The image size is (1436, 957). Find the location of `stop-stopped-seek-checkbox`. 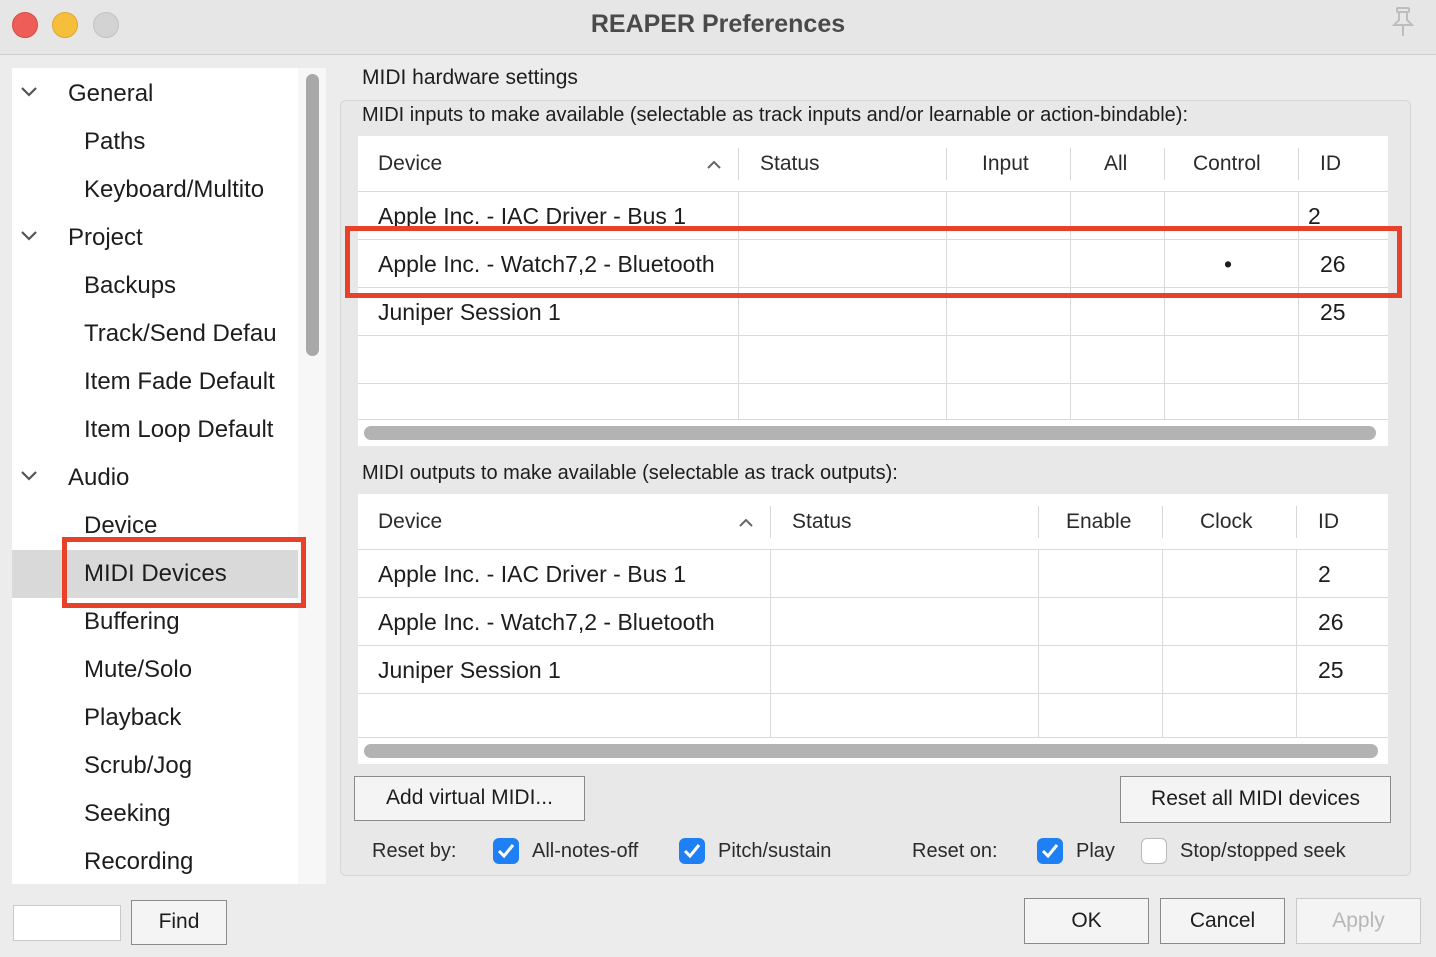

stop-stopped-seek-checkbox is located at coordinates (1154, 851).